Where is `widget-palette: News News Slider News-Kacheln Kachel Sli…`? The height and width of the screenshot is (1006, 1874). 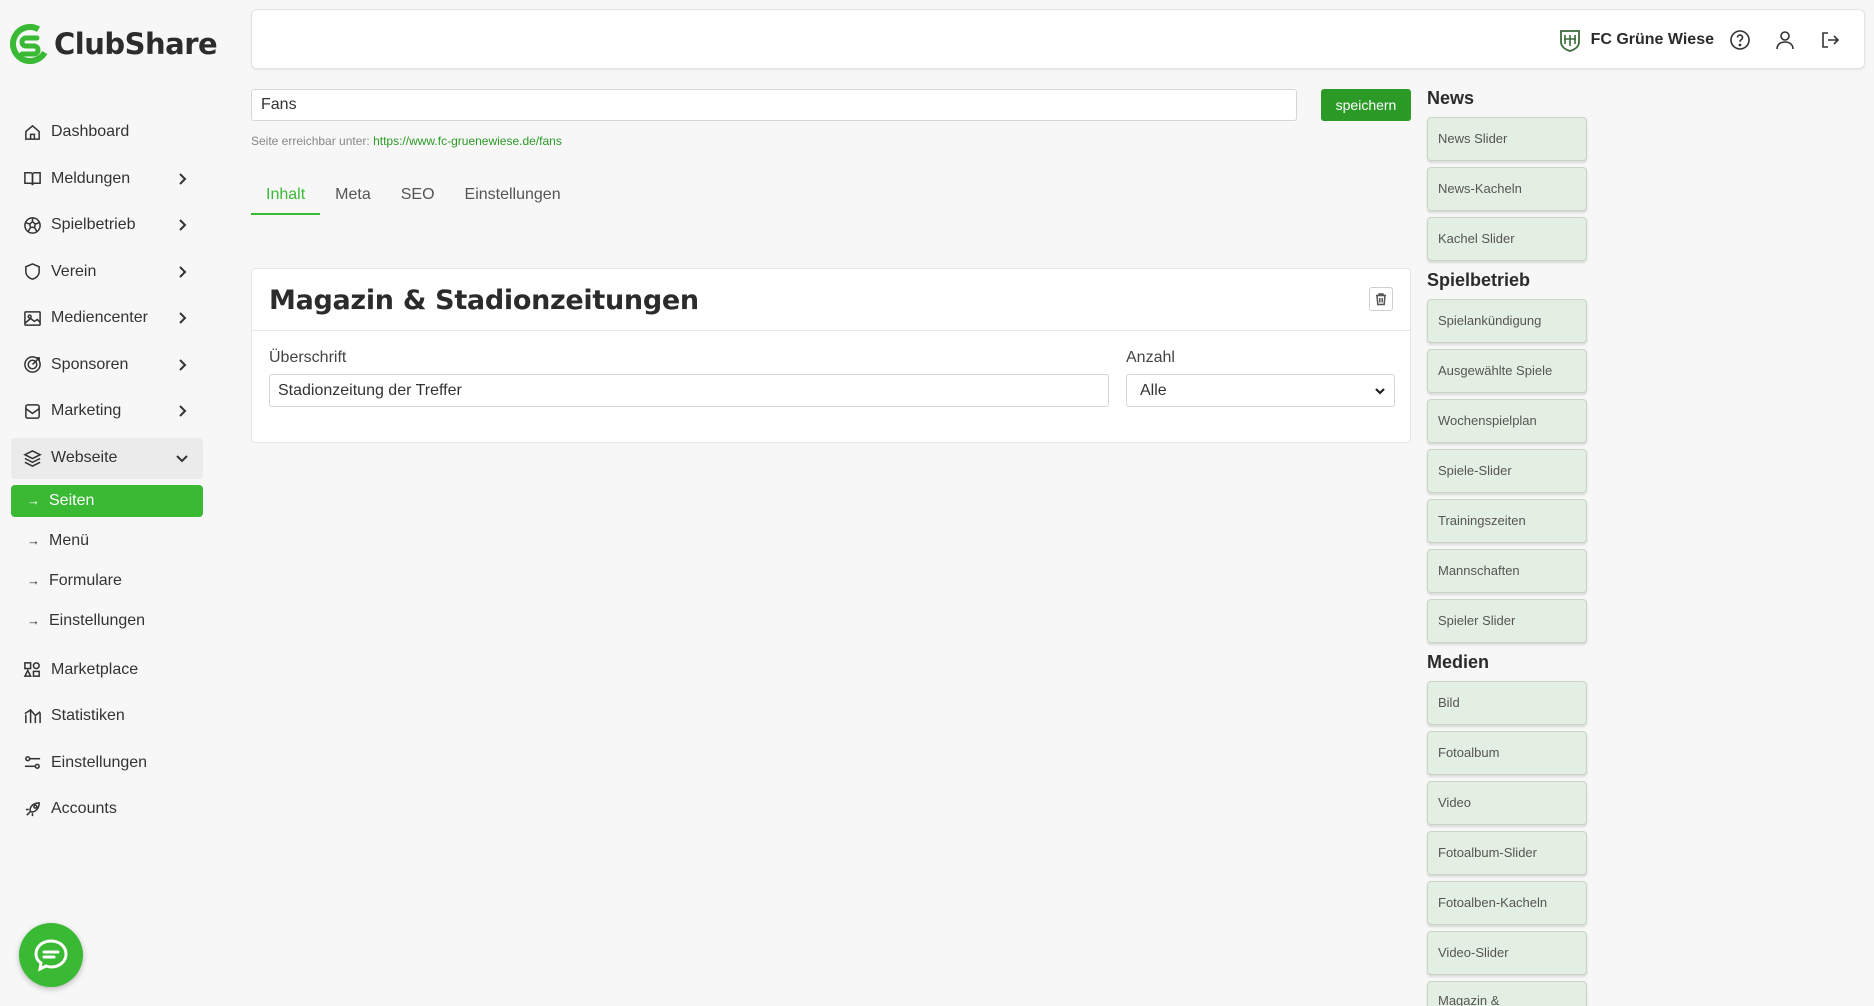
widget-palette: News News Slider News-Kacheln Kachel Sli… is located at coordinates (1512, 545).